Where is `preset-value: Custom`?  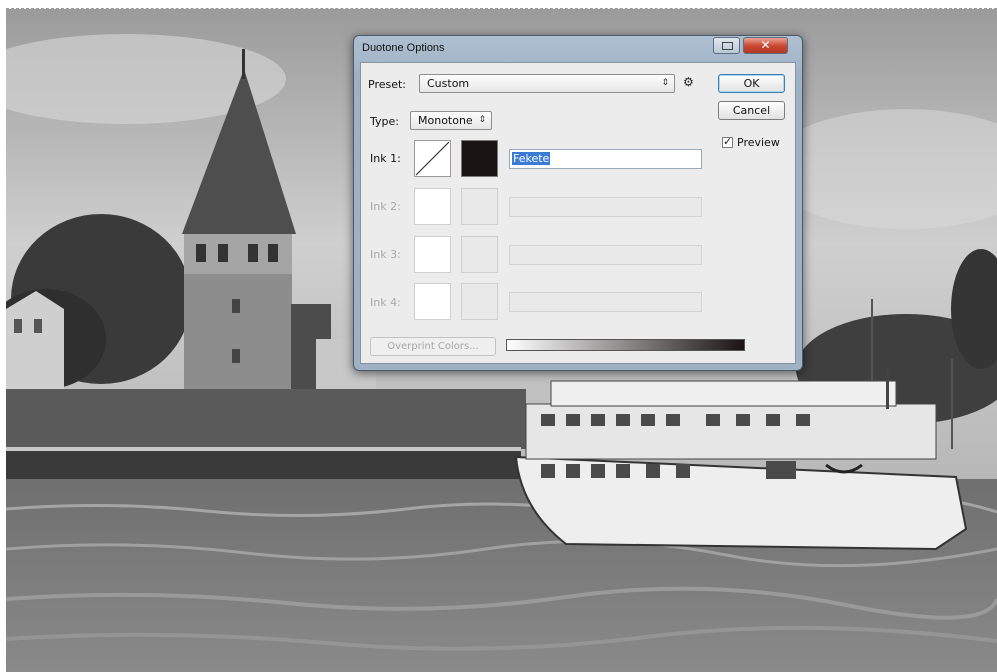 preset-value: Custom is located at coordinates (448, 83).